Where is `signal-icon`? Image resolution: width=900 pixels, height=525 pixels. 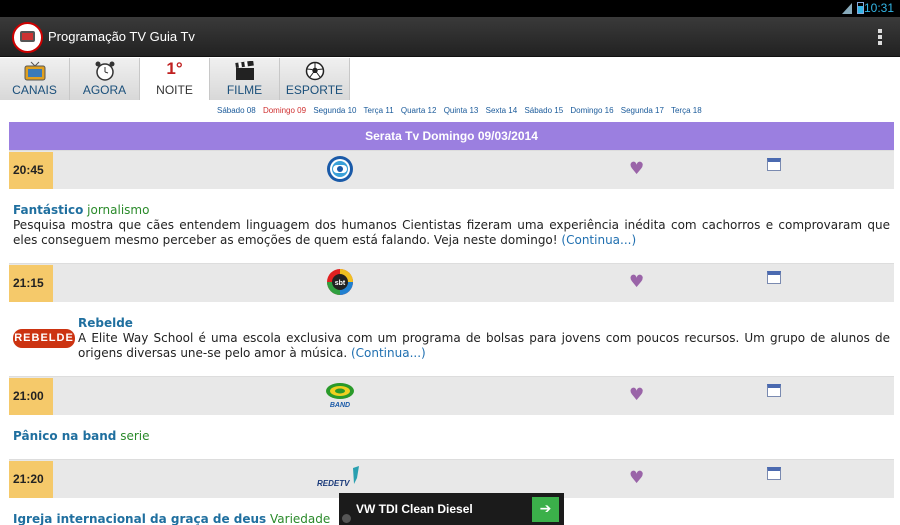
signal-icon is located at coordinates (847, 8).